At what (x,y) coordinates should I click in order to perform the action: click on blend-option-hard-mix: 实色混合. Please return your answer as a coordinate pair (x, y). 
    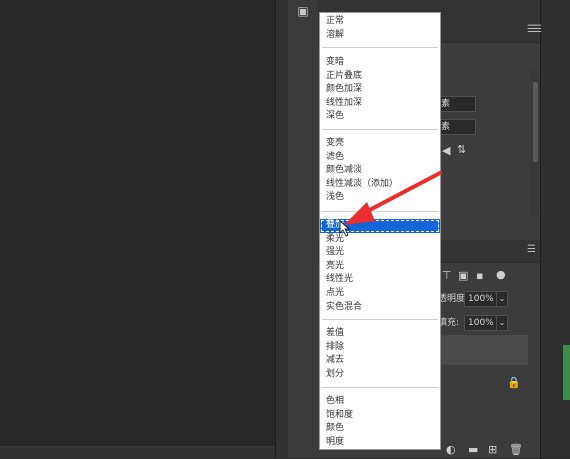
    Looking at the image, I should click on (380, 308).